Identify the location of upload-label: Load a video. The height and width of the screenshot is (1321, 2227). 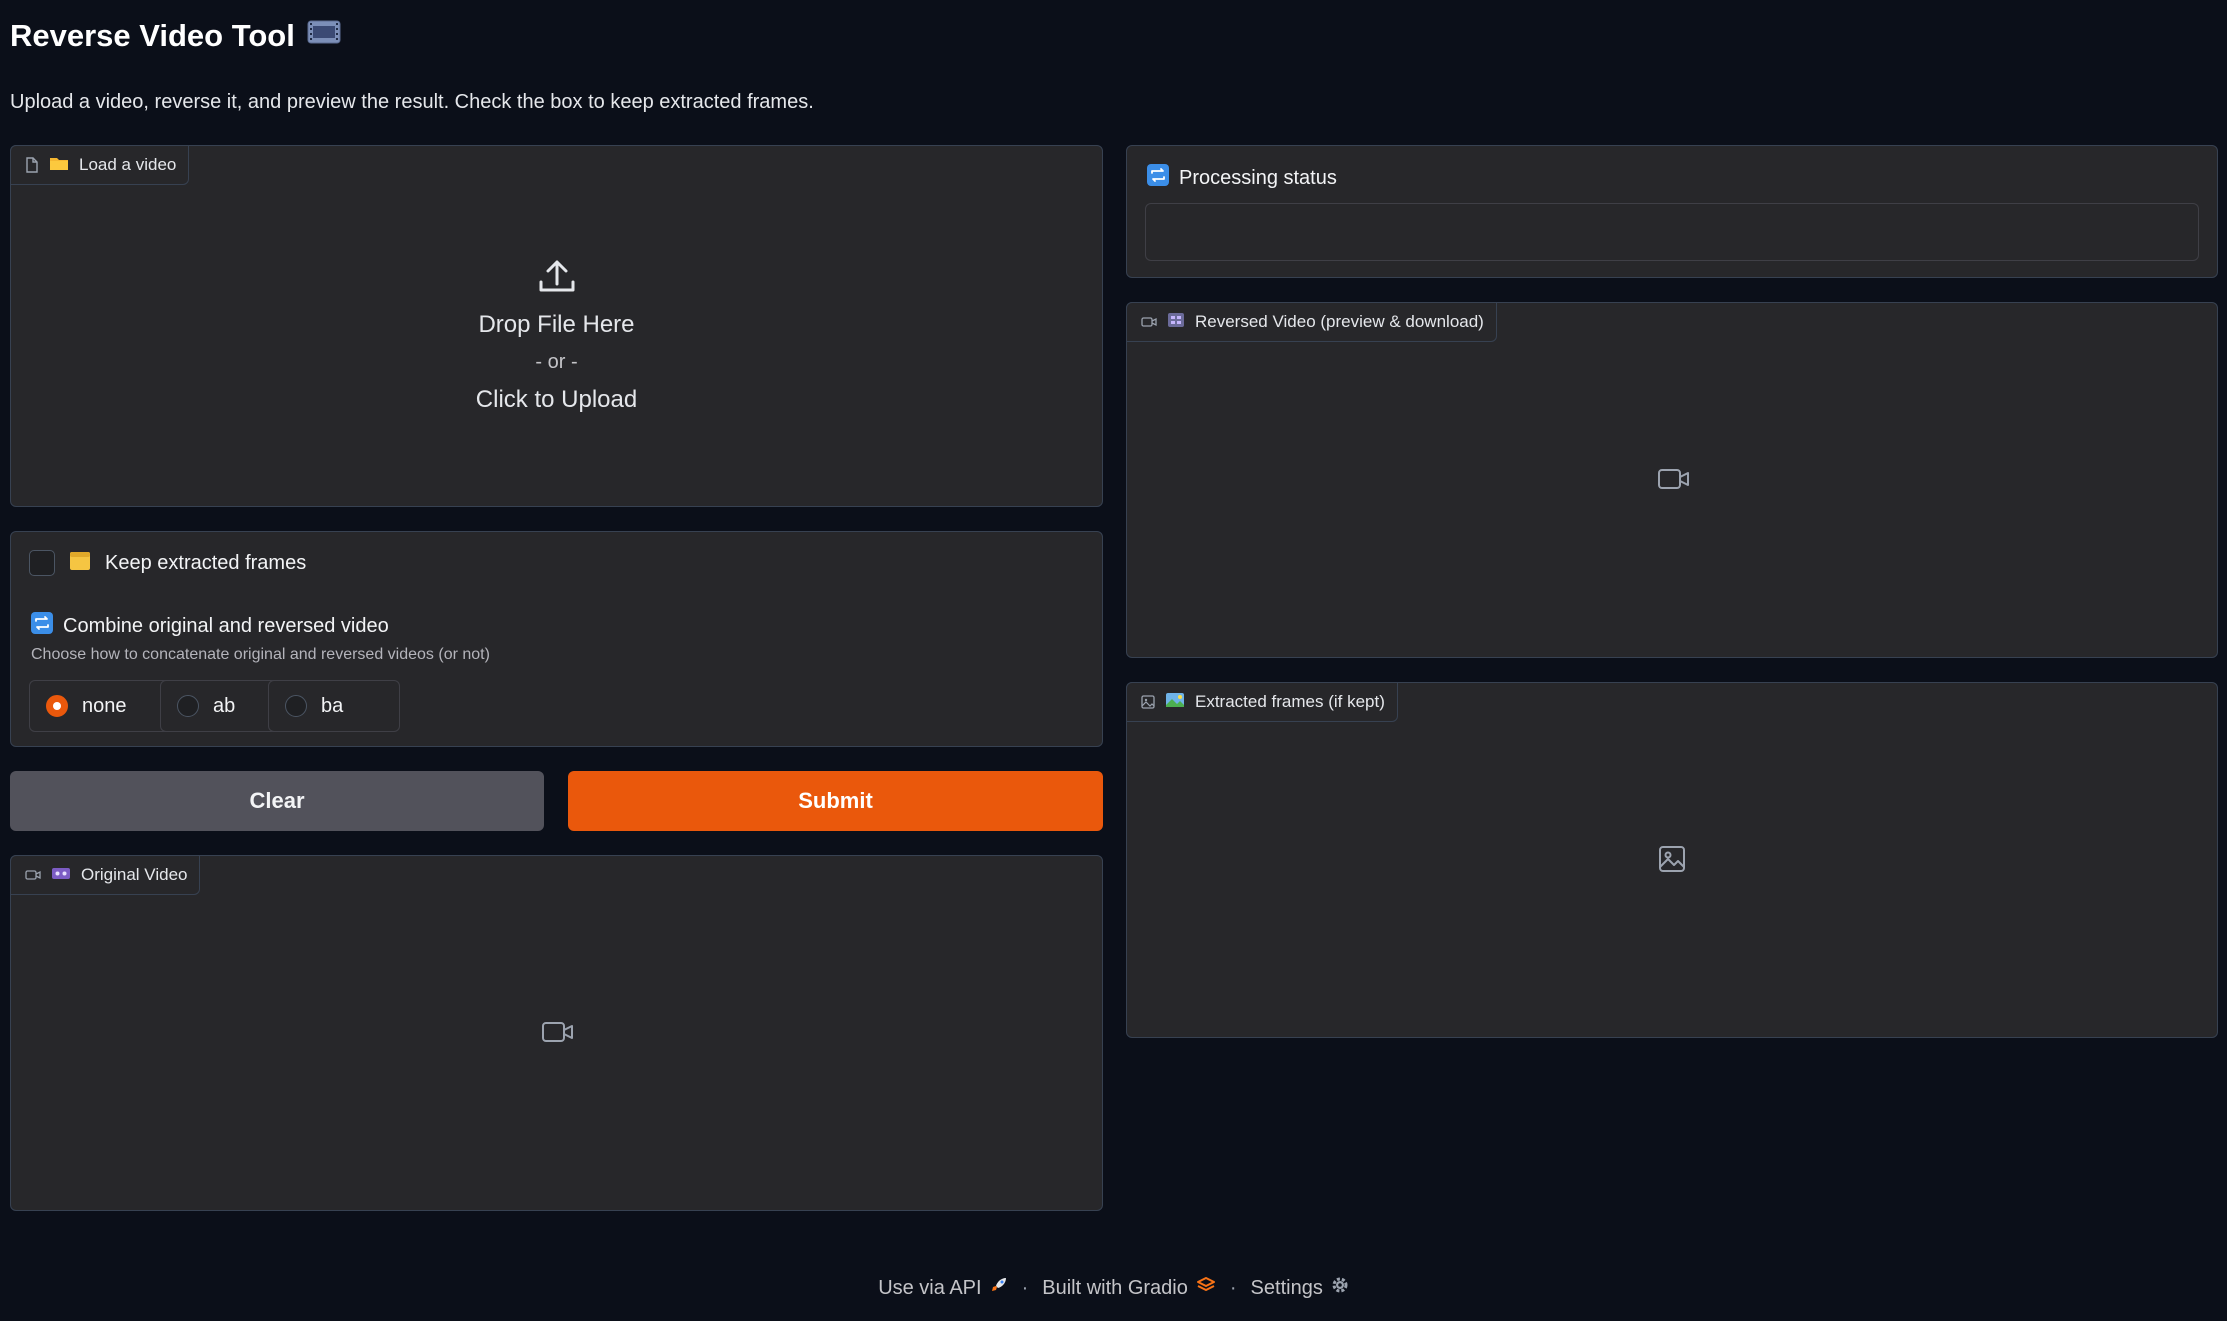
(100, 165).